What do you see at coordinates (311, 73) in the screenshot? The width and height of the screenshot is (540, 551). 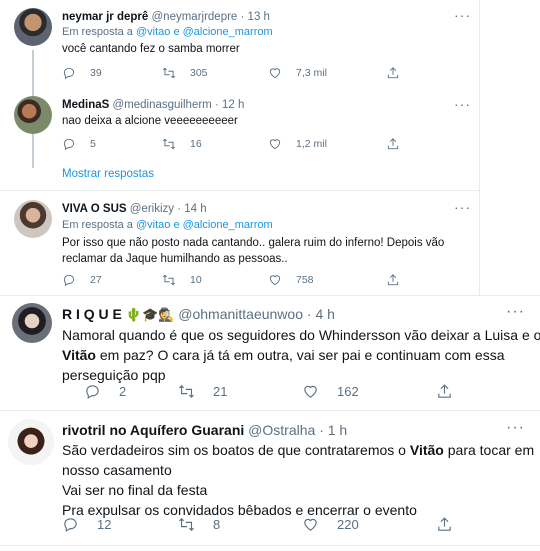 I see `like-count: 7,3 mil` at bounding box center [311, 73].